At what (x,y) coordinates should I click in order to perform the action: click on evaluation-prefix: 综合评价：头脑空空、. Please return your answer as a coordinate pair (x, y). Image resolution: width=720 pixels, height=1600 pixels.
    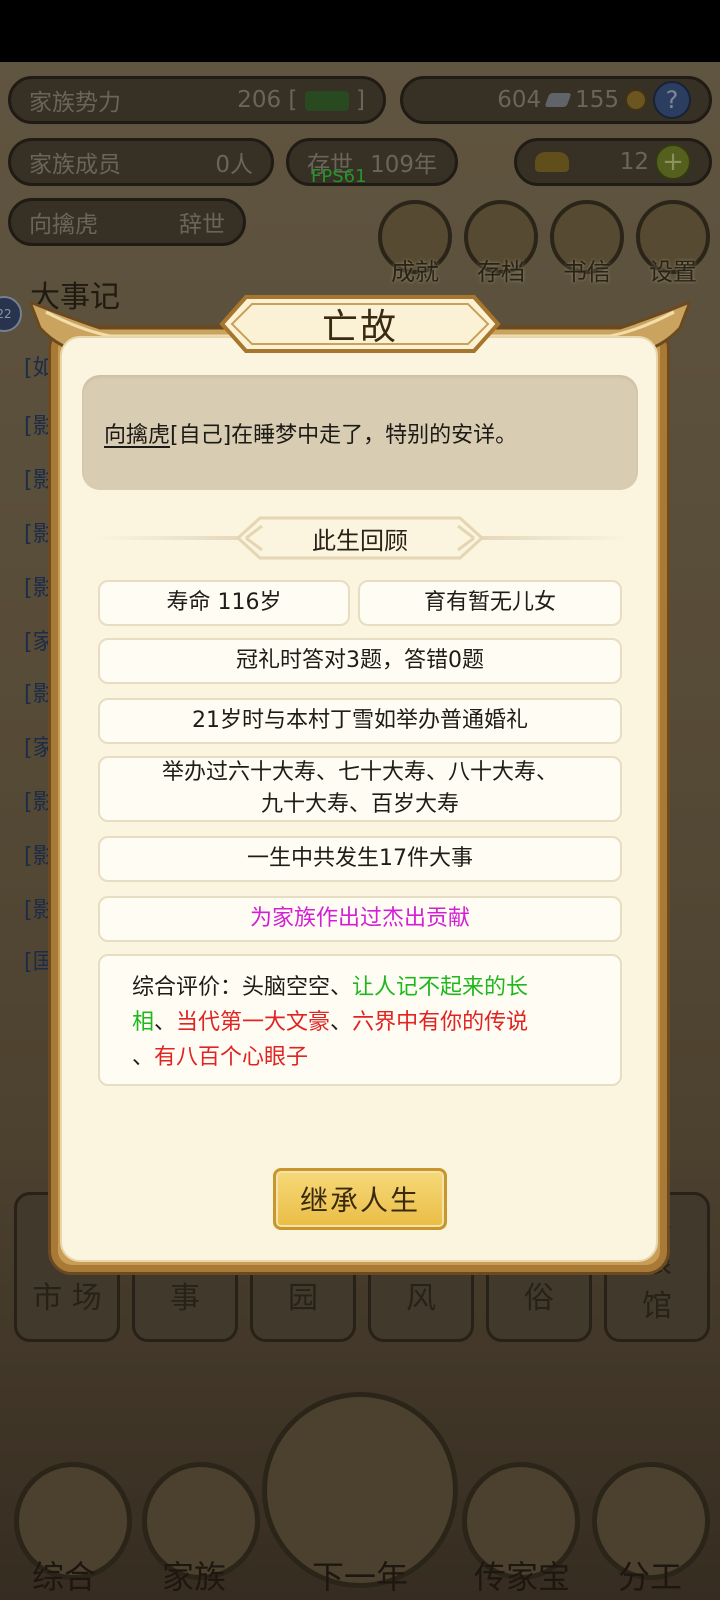
    Looking at the image, I should click on (242, 987).